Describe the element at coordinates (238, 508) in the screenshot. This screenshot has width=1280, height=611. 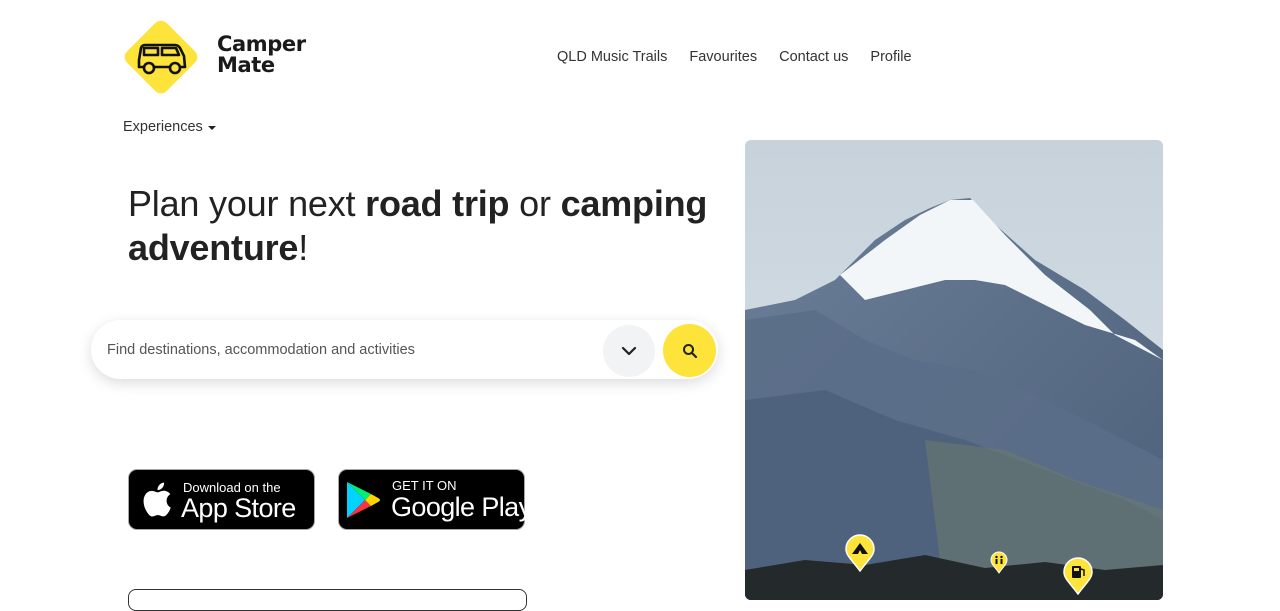
I see `app-store-big-text: App Store` at that location.